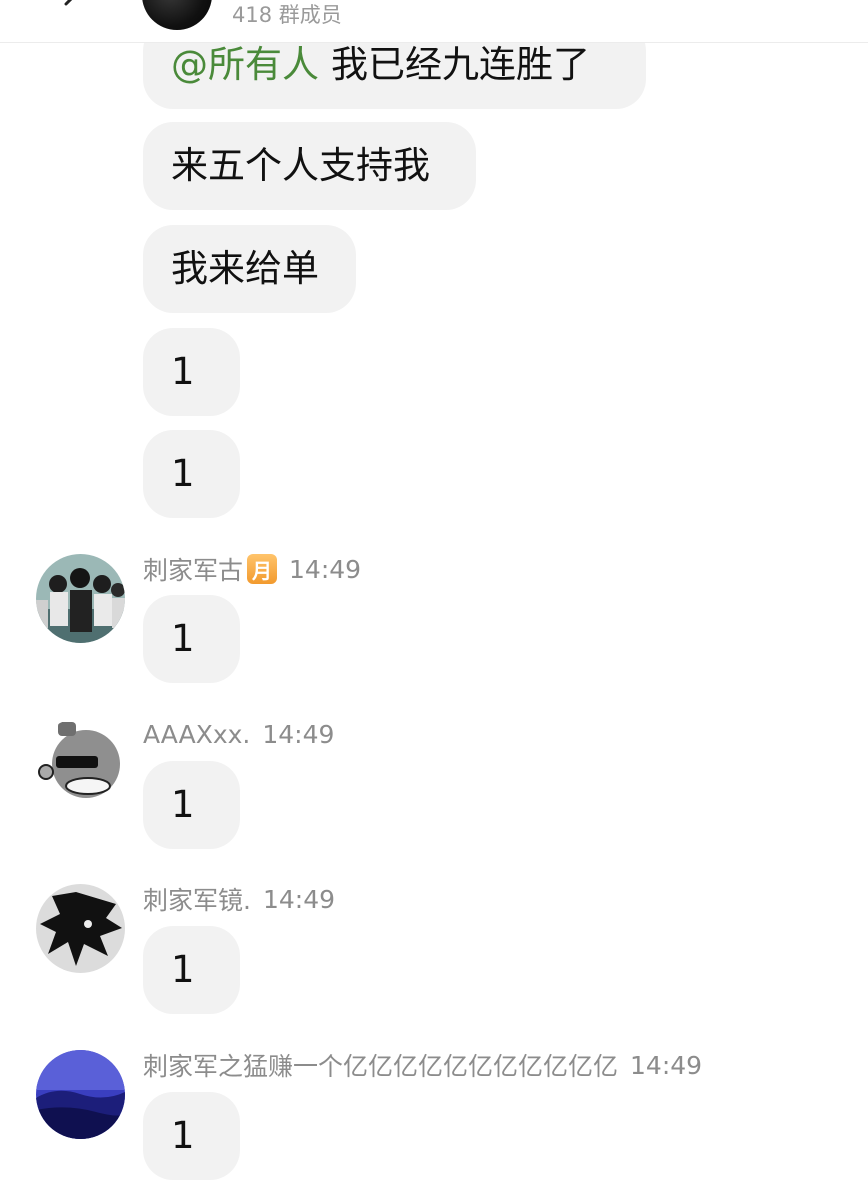  What do you see at coordinates (380, 1065) in the screenshot?
I see `sender-name: 刺家军之猛赚一个亿亿亿亿亿亿亿亿亿亿亿` at bounding box center [380, 1065].